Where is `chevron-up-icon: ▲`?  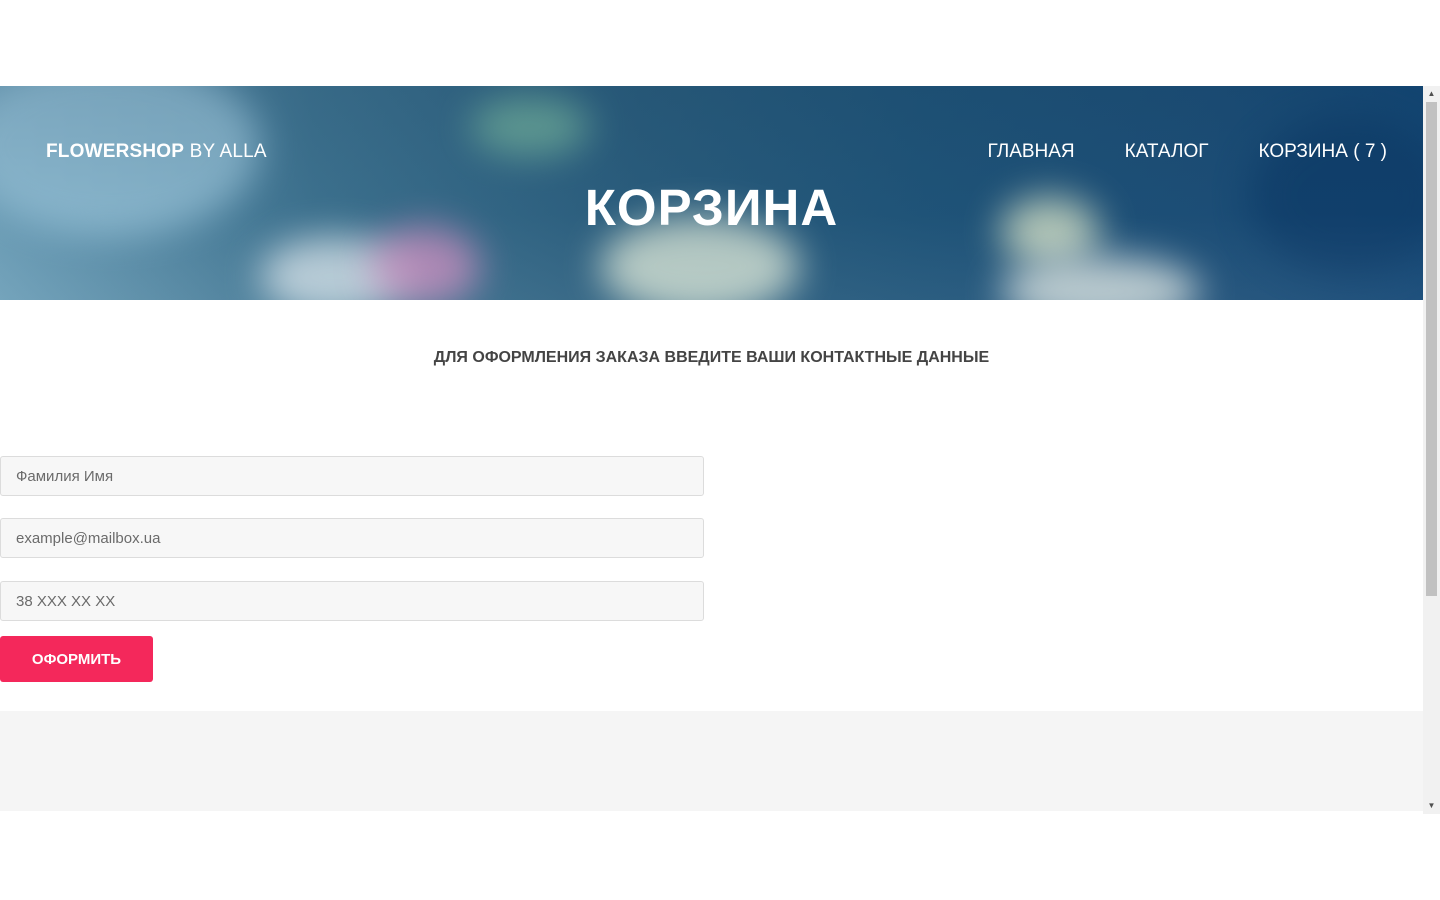 chevron-up-icon: ▲ is located at coordinates (1431, 94).